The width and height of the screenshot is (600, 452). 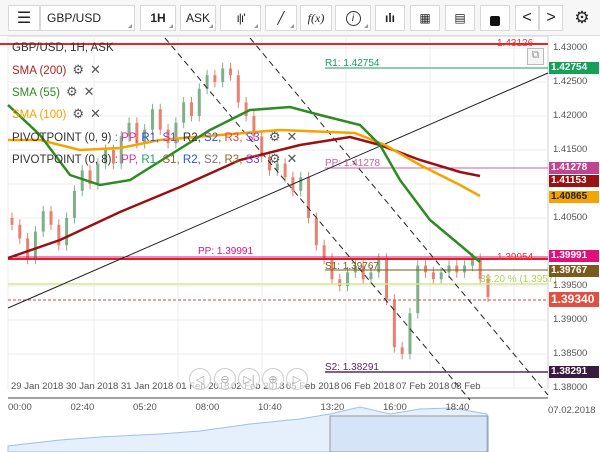 I want to click on calendar-button: ▦, so click(x=425, y=18).